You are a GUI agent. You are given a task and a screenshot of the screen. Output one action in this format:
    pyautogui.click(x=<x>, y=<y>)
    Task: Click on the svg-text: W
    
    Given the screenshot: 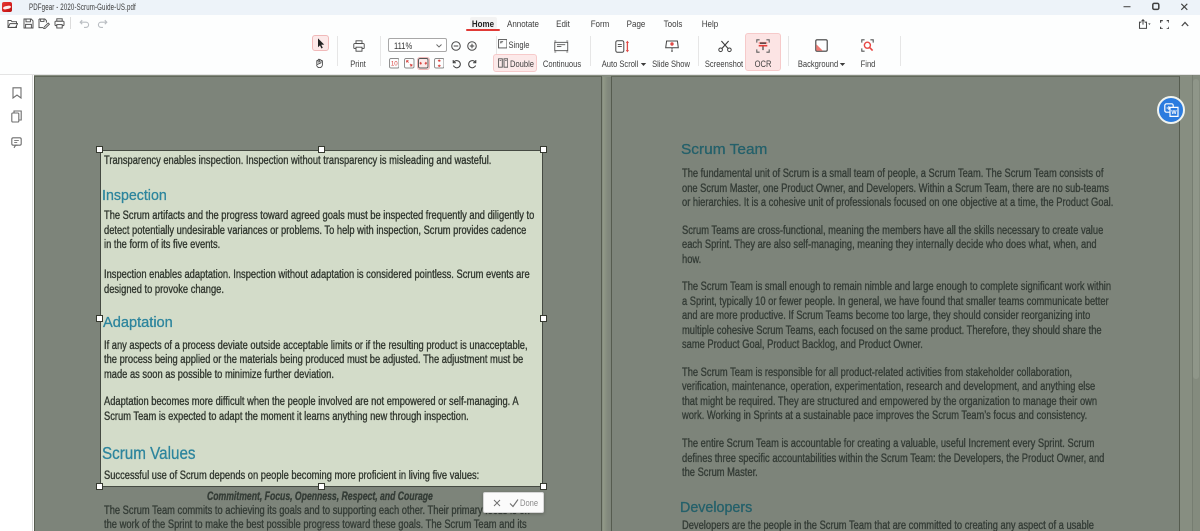 What is the action you would take?
    pyautogui.click(x=1174, y=113)
    